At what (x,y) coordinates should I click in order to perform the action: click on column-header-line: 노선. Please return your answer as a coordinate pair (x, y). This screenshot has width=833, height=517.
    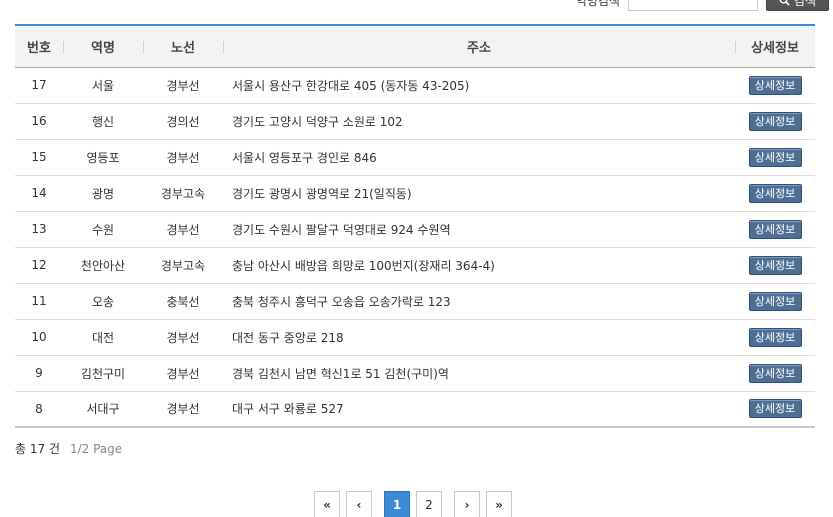
    Looking at the image, I should click on (183, 46).